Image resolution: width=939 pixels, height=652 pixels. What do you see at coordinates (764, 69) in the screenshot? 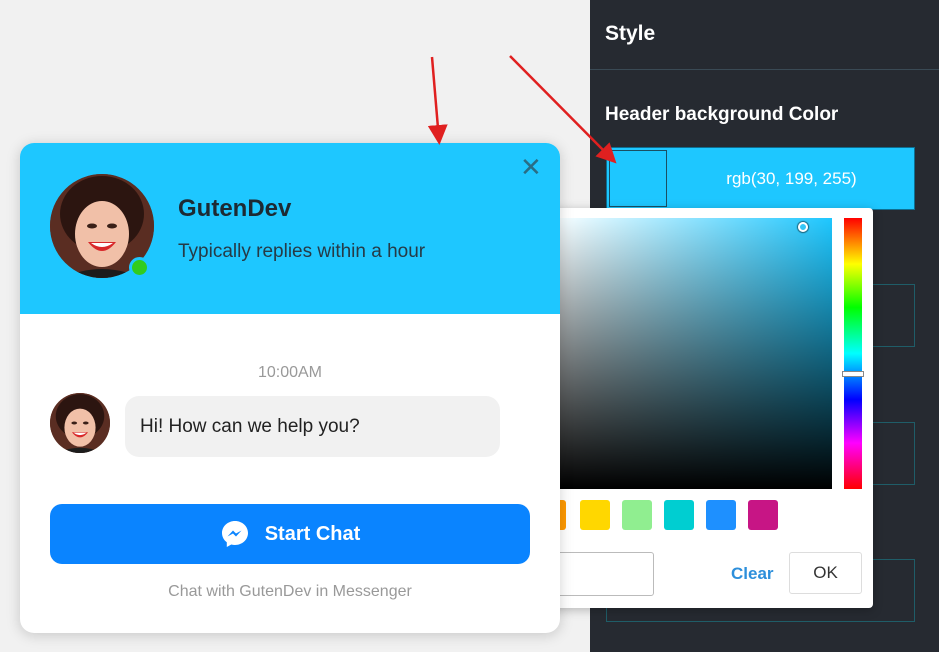
I see `panel-divider` at bounding box center [764, 69].